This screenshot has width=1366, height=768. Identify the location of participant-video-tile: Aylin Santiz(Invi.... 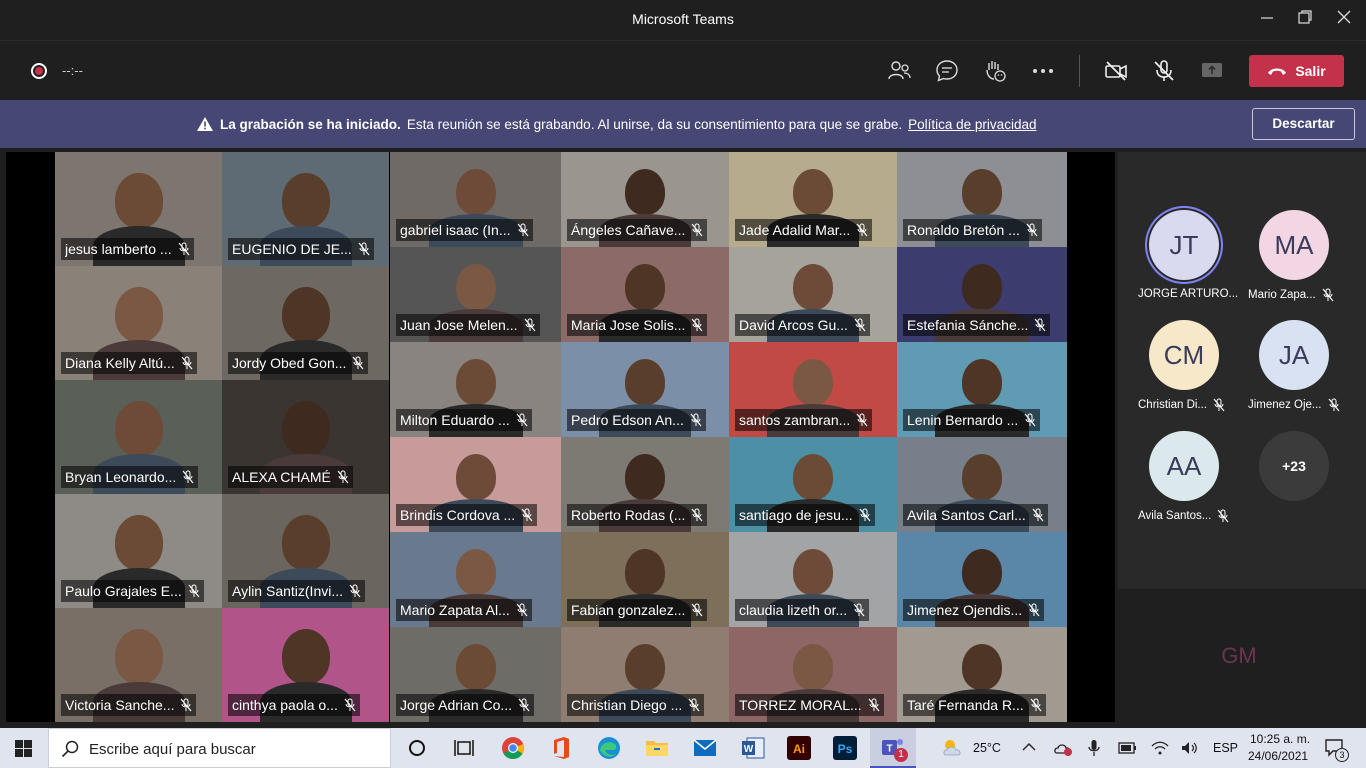
(305, 551).